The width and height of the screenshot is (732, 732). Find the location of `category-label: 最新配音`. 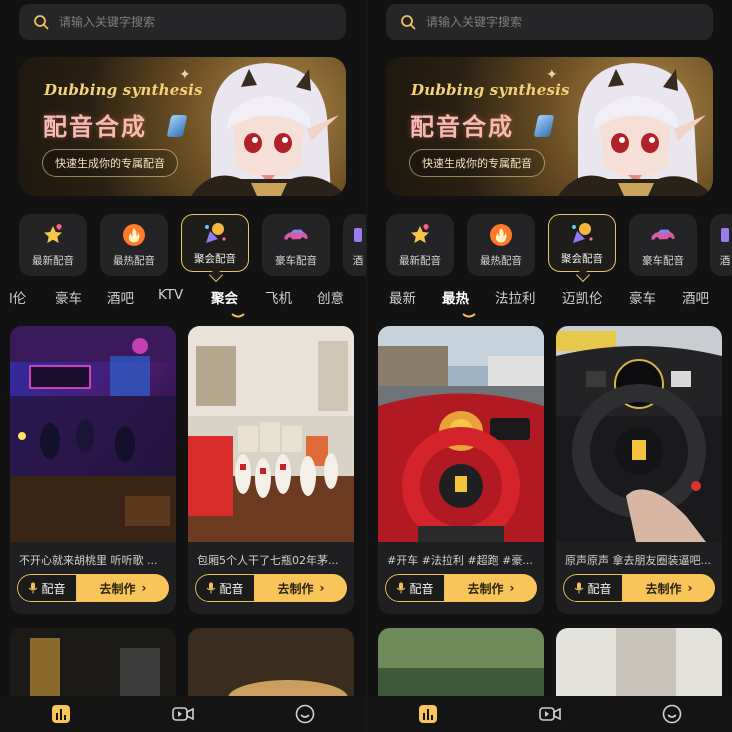

category-label: 最新配音 is located at coordinates (420, 260).